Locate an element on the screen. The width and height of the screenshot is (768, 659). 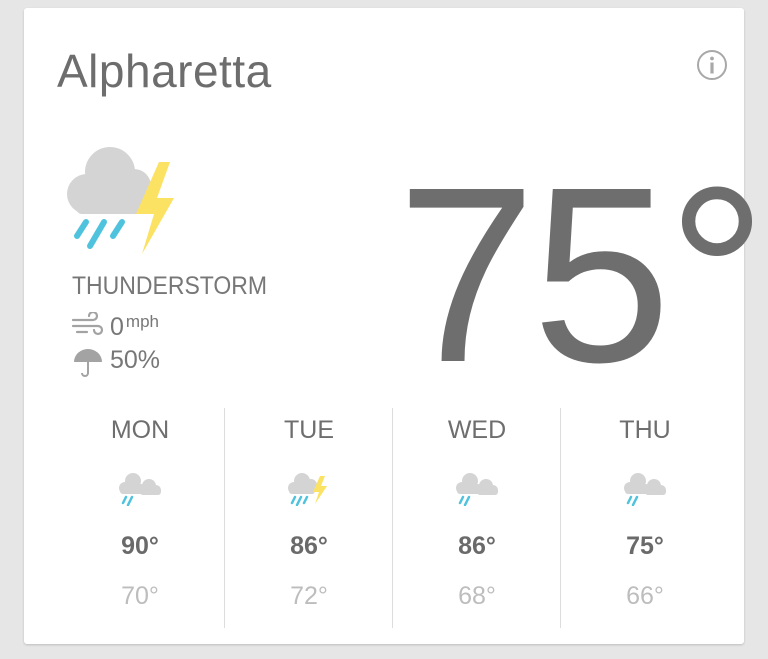
forecast-day-name: MON is located at coordinates (140, 430).